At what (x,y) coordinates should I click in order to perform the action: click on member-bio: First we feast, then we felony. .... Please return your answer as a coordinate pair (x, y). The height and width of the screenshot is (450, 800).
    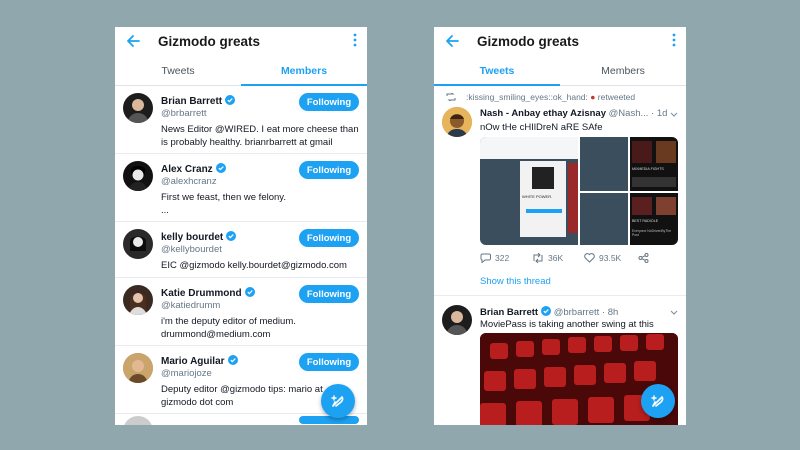
    Looking at the image, I should click on (223, 204).